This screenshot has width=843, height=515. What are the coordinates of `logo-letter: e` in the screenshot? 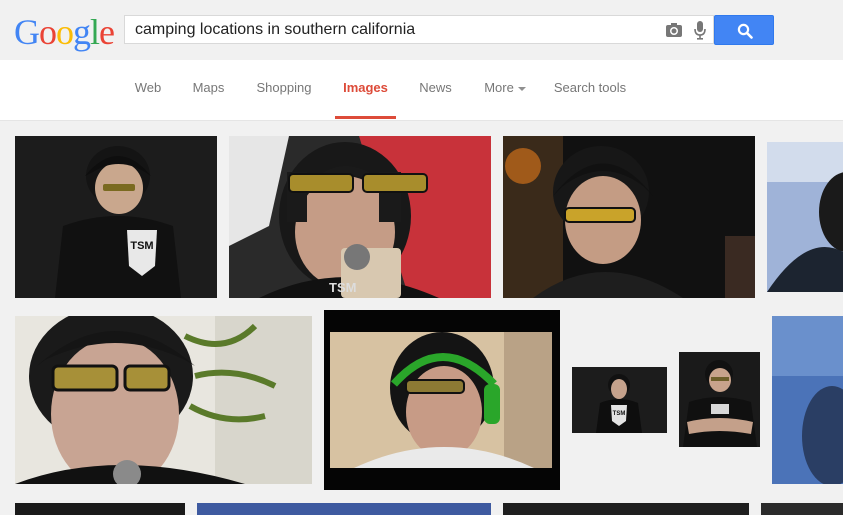 It's located at (107, 32).